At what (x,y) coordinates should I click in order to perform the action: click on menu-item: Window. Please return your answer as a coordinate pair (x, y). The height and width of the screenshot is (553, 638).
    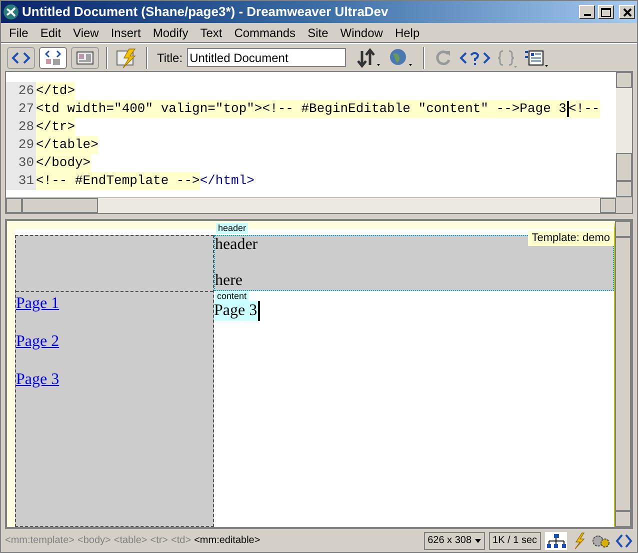
    Looking at the image, I should click on (361, 33).